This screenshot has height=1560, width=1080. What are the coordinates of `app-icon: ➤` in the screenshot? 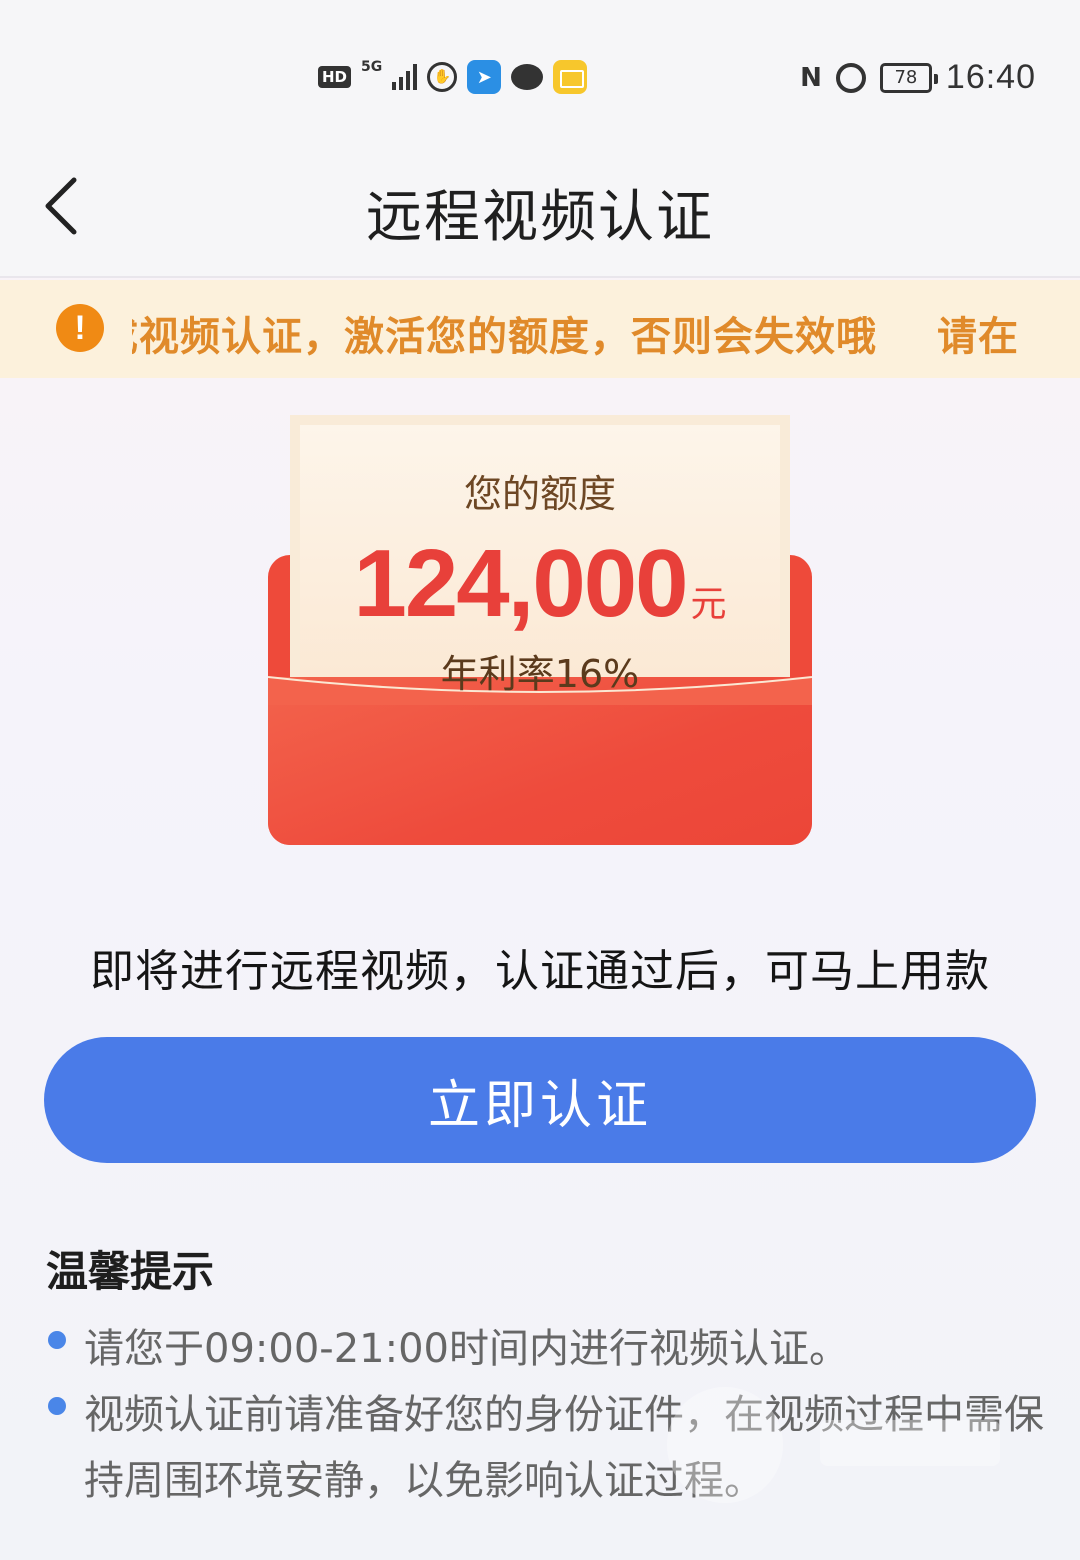 It's located at (484, 77).